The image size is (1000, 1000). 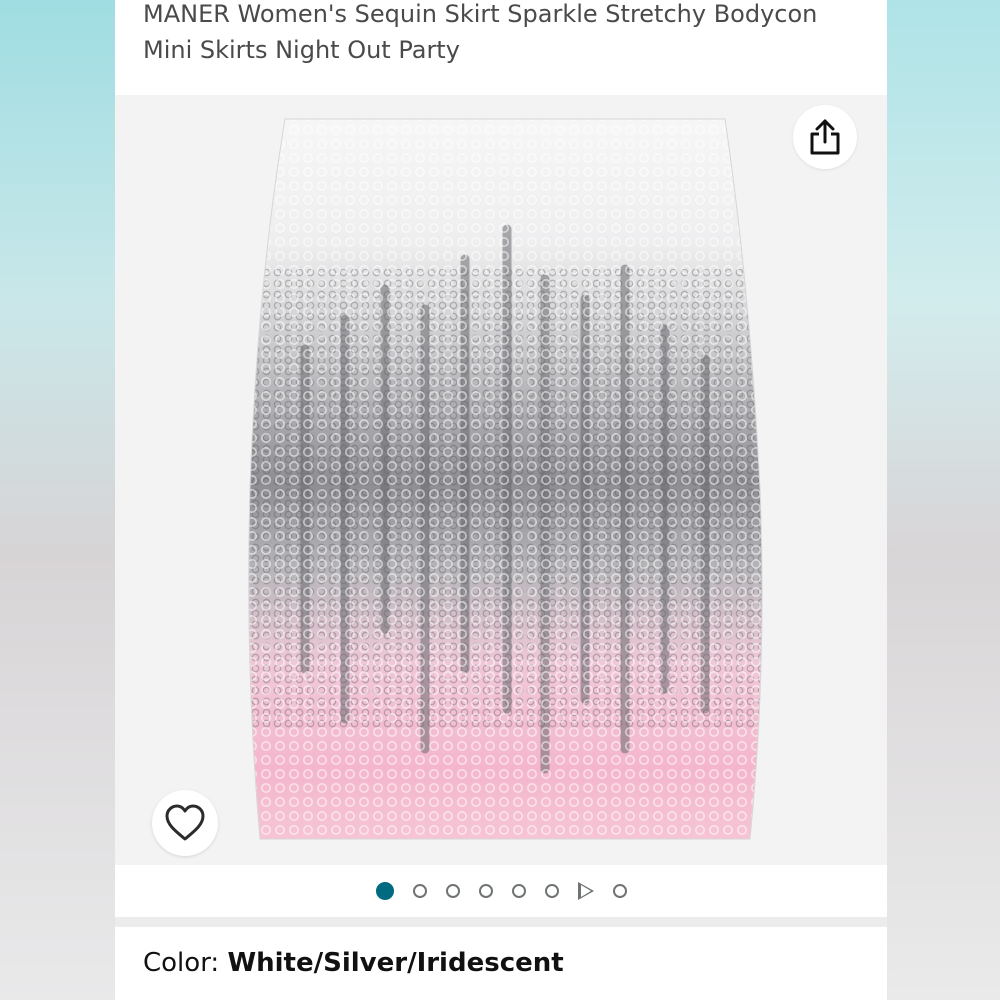 I want to click on color-selection: Color: White/Silver/Iridescent, so click(x=353, y=963).